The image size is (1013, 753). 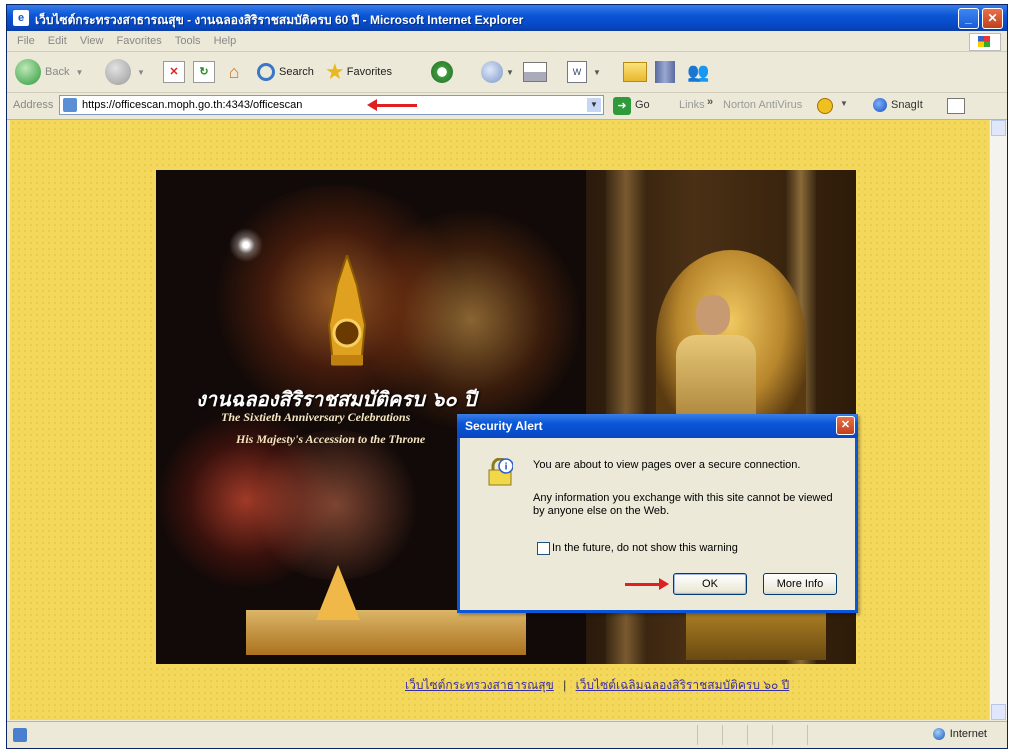 What do you see at coordinates (968, 18) in the screenshot?
I see `minimize-button: _` at bounding box center [968, 18].